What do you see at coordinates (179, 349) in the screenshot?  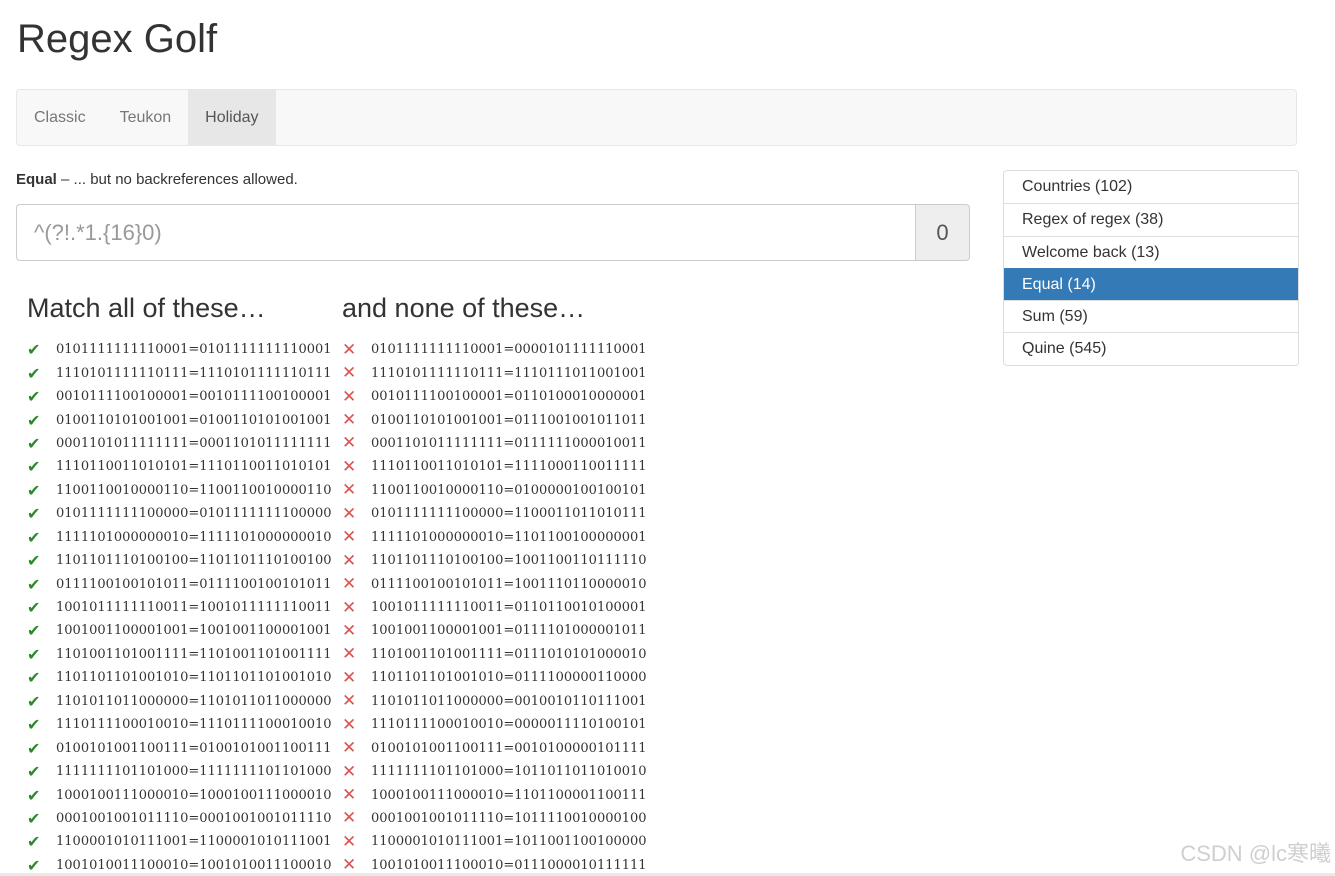 I see `match-item: ✔ 0101111111110001=0101111111110001` at bounding box center [179, 349].